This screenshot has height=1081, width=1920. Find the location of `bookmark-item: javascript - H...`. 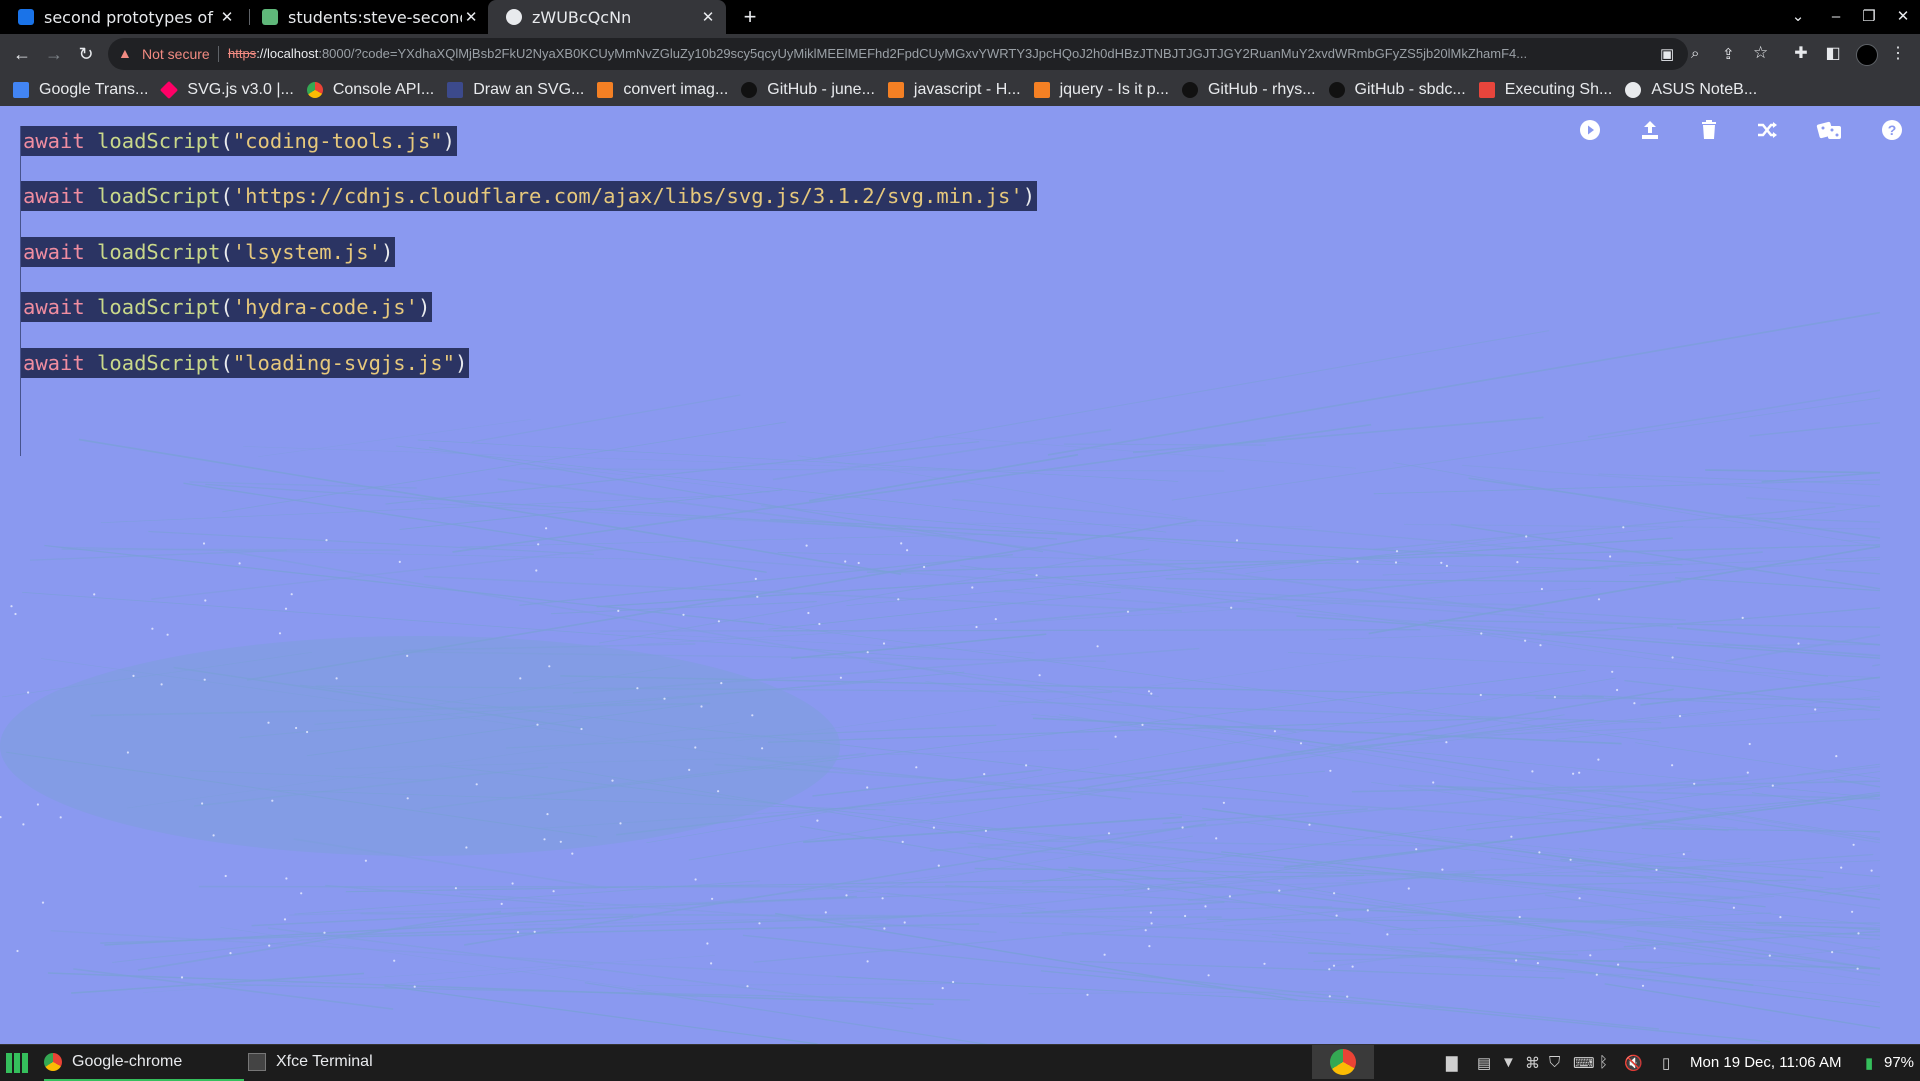

bookmark-item: javascript - H... is located at coordinates (954, 90).